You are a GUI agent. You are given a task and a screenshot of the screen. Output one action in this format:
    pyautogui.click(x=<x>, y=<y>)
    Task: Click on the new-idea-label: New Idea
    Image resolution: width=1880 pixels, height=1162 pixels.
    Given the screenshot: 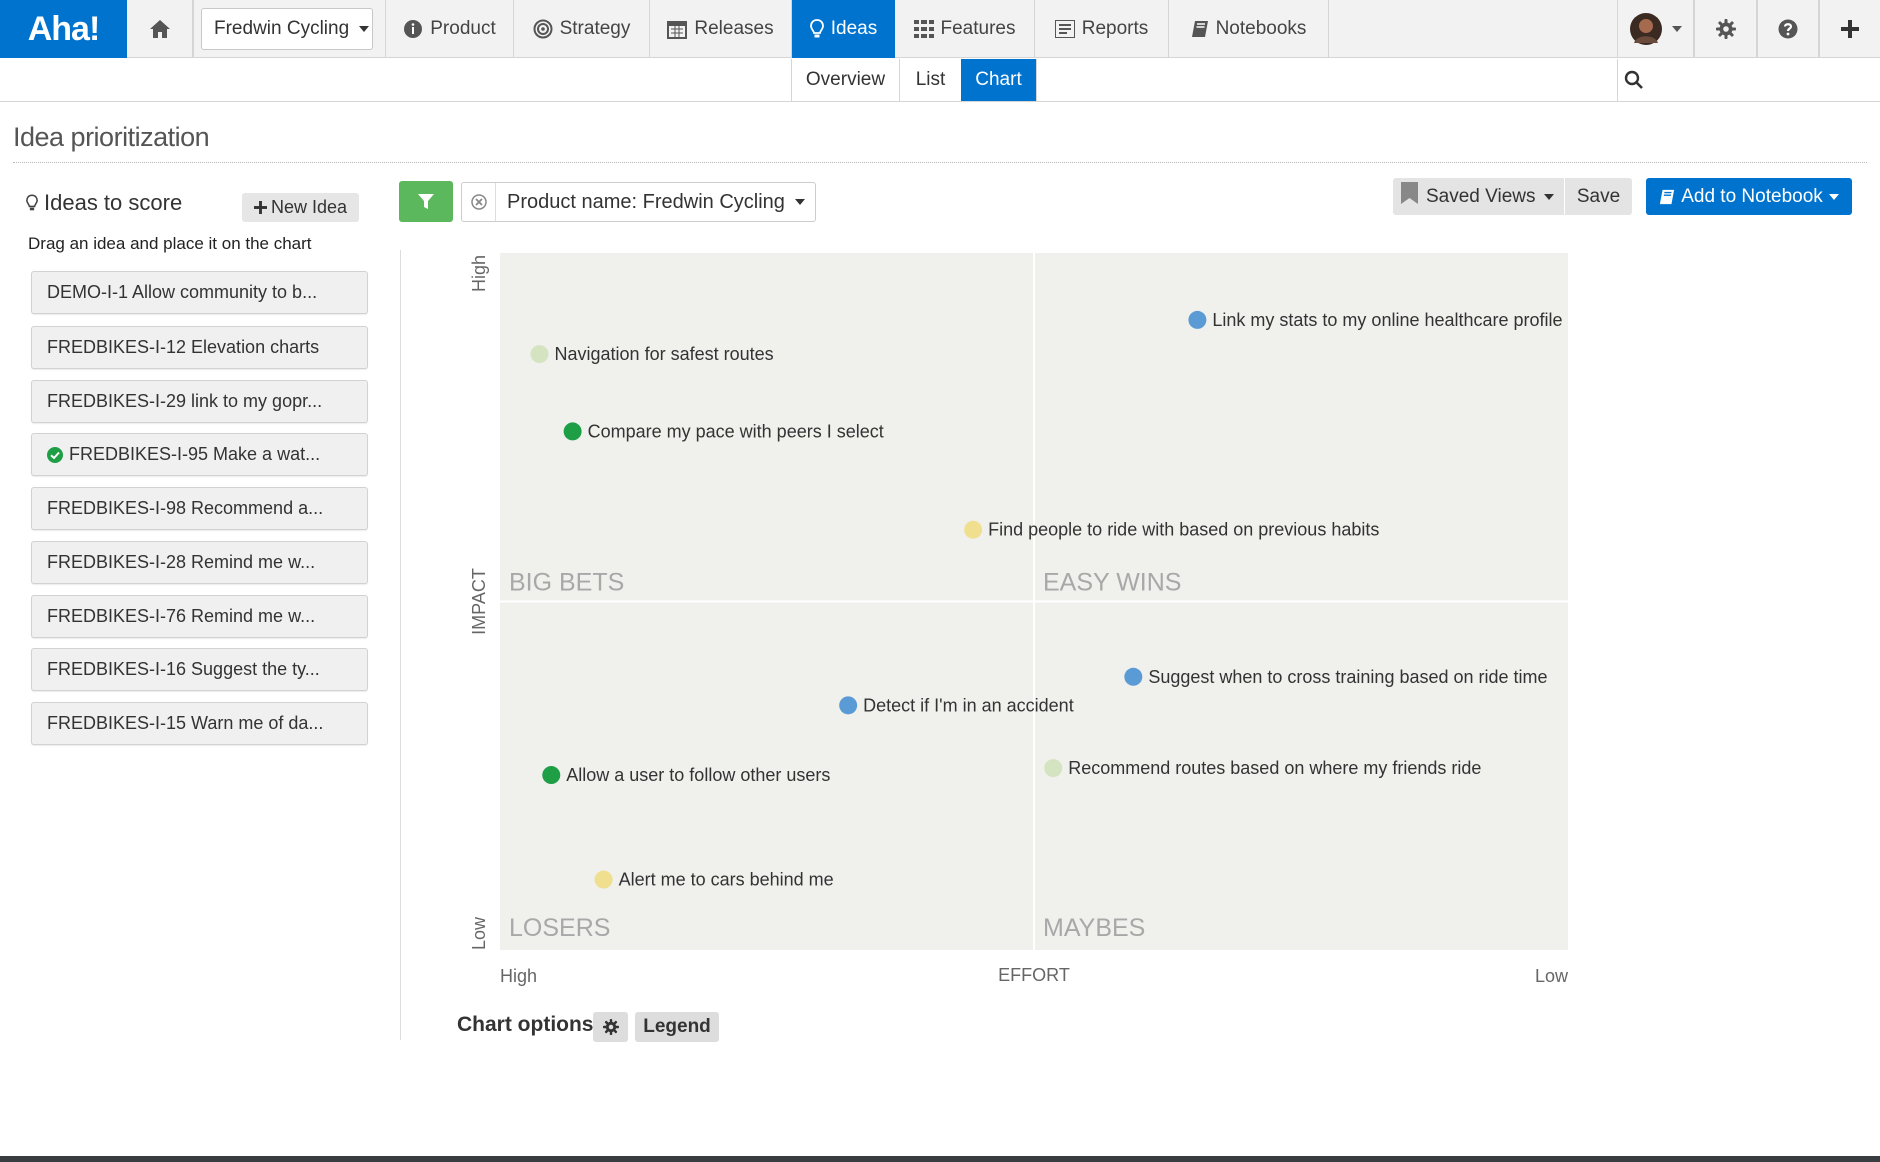 What is the action you would take?
    pyautogui.click(x=309, y=207)
    